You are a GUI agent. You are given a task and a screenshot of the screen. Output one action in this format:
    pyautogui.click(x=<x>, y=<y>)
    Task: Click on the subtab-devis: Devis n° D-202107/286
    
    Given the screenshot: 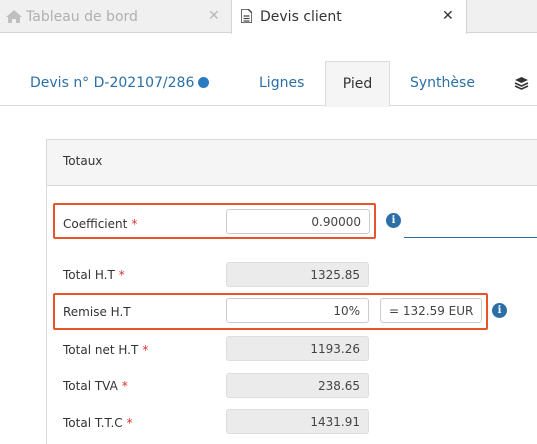 What is the action you would take?
    pyautogui.click(x=120, y=83)
    